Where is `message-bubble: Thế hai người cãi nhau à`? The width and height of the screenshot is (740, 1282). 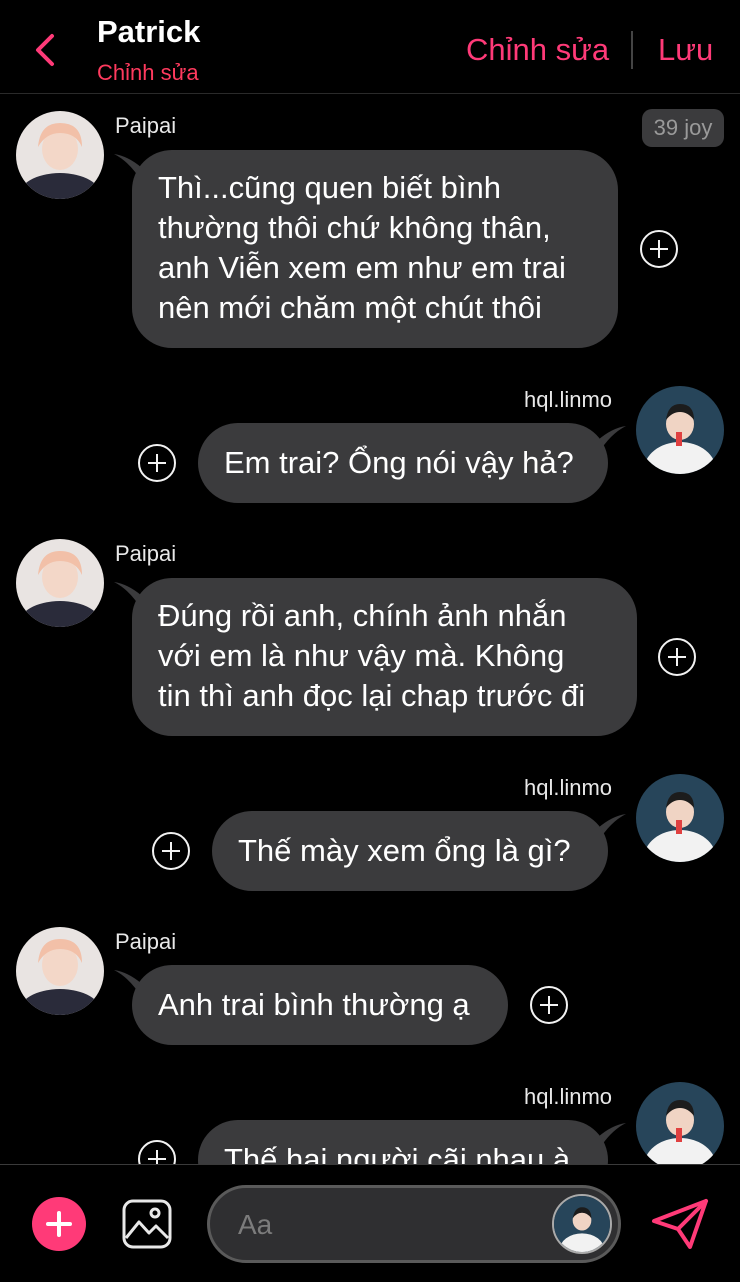
message-bubble: Thế hai người cãi nhau à is located at coordinates (403, 1142).